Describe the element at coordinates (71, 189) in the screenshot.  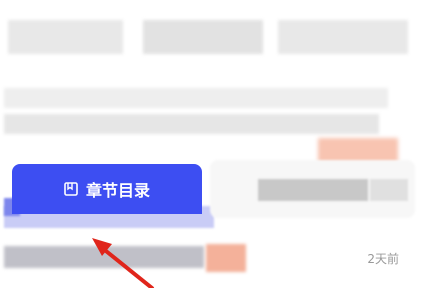
I see `book-icon` at that location.